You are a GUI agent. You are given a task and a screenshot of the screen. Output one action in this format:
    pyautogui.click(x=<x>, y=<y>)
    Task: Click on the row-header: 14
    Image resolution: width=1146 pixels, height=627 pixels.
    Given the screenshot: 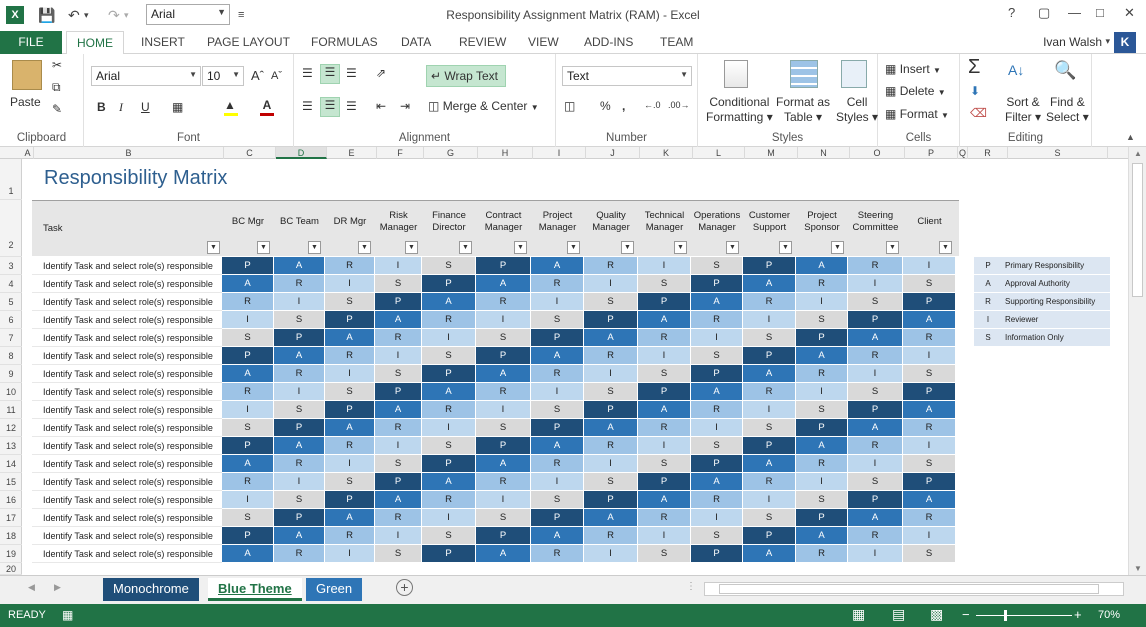 What is the action you would take?
    pyautogui.click(x=11, y=464)
    